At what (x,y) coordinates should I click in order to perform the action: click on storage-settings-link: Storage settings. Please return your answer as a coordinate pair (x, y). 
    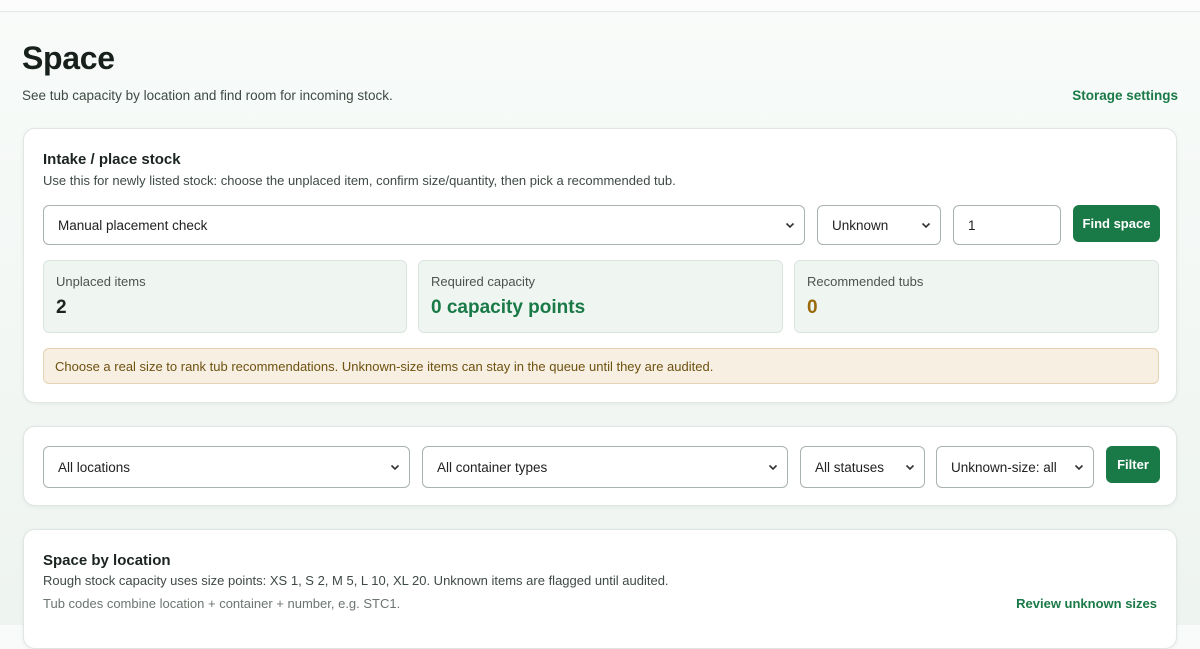
    Looking at the image, I should click on (1125, 95).